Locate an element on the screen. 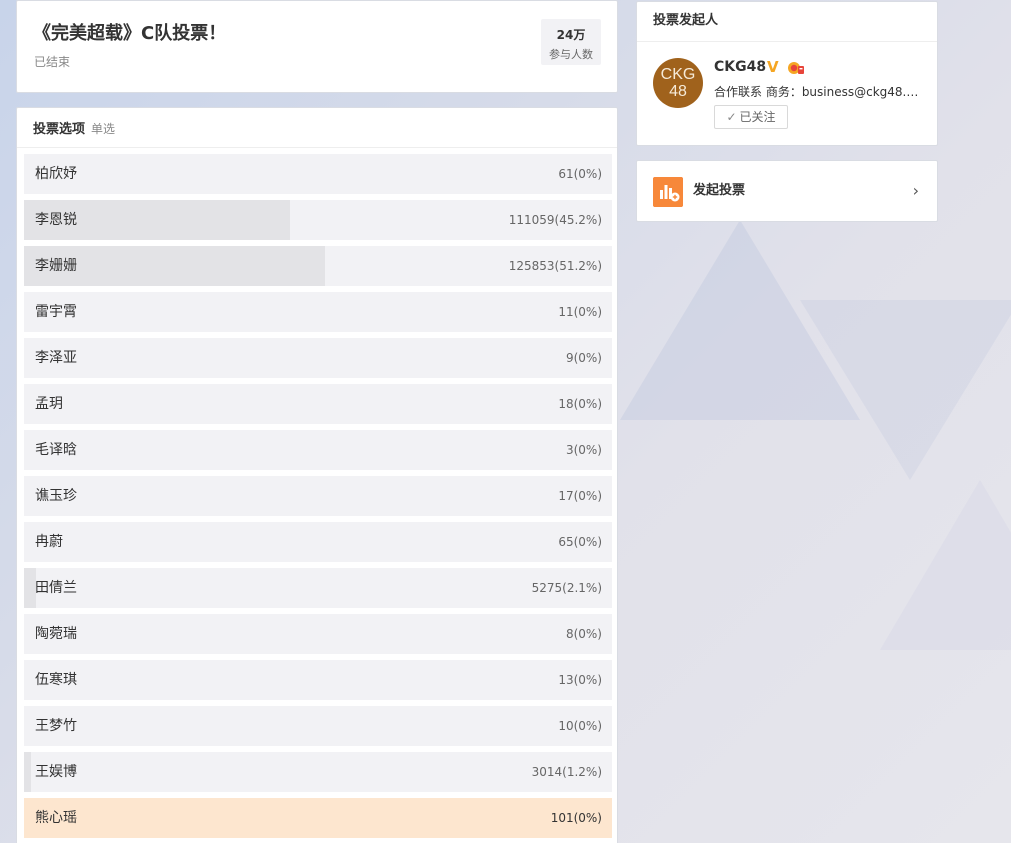  option-row: 谯玉珍 17(0%) is located at coordinates (318, 496).